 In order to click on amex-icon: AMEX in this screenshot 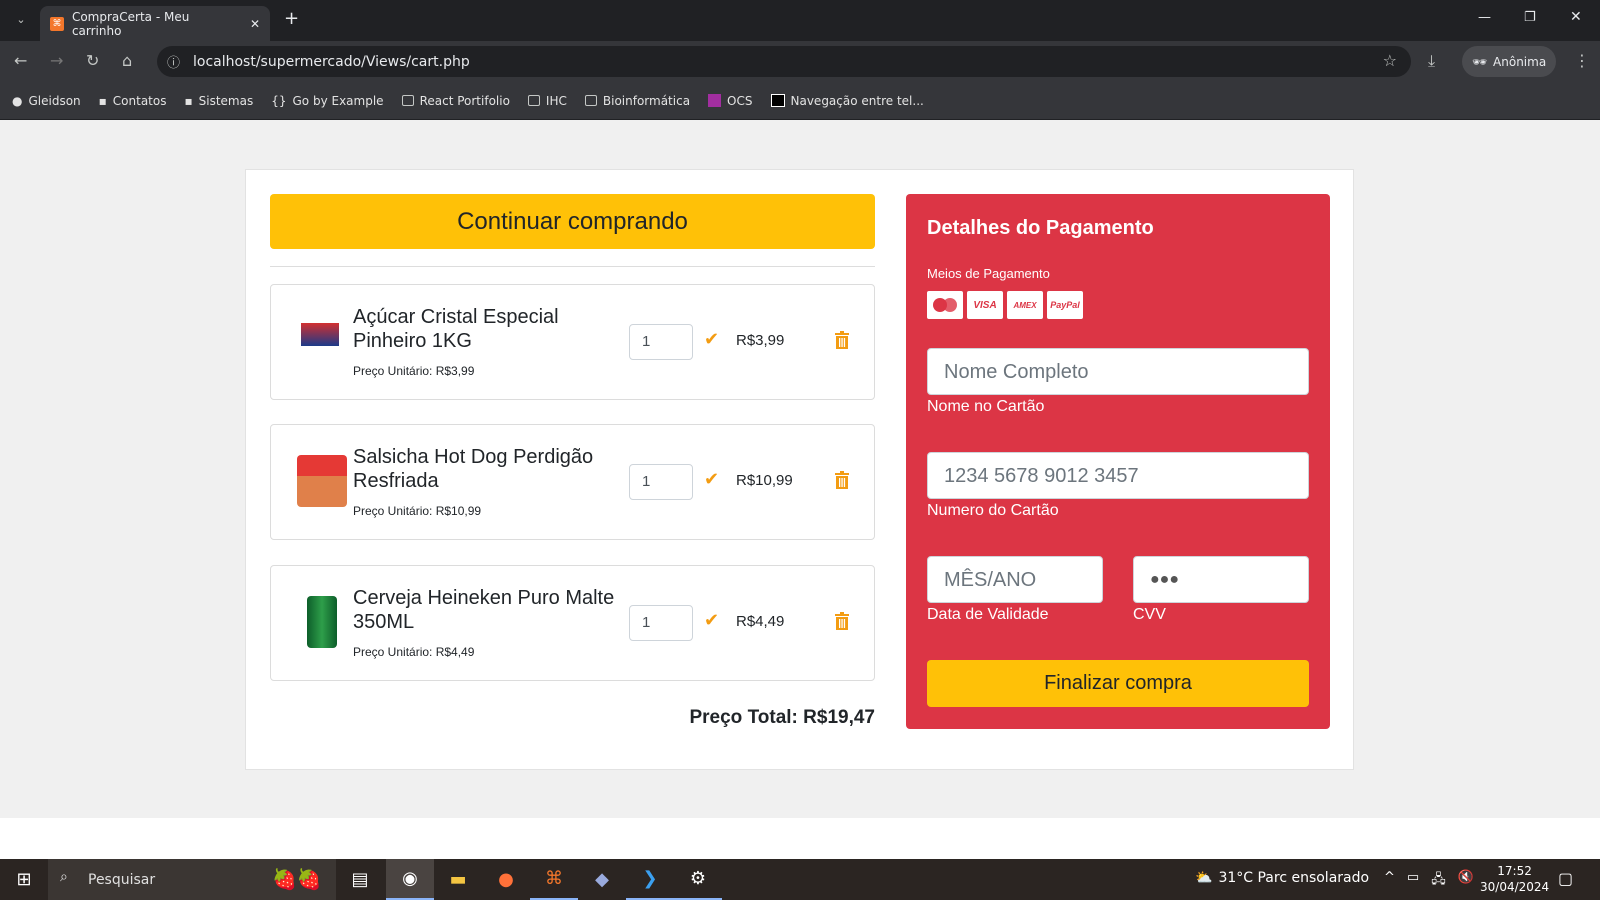, I will do `click(1025, 305)`.